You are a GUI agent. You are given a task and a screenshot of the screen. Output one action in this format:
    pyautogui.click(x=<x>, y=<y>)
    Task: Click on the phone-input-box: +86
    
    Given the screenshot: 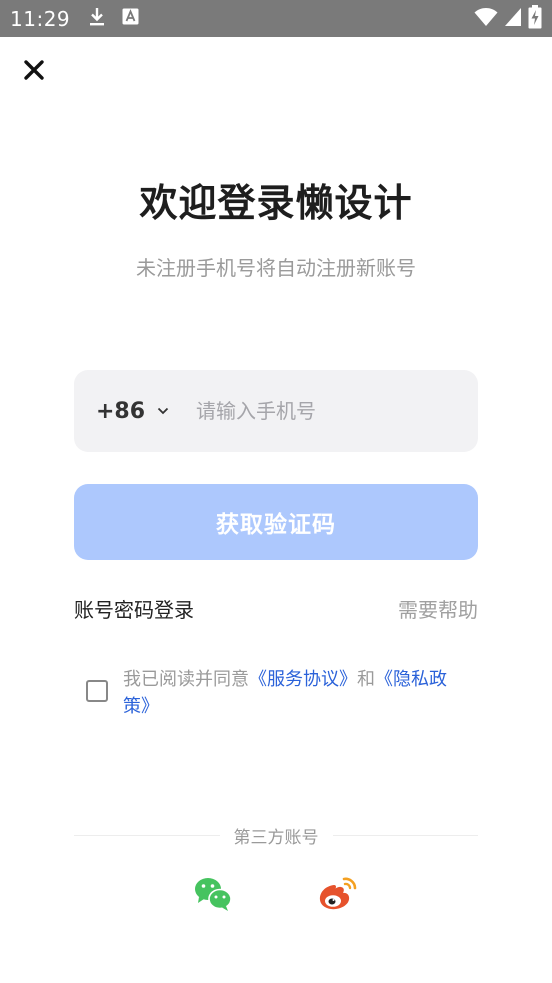 What is the action you would take?
    pyautogui.click(x=276, y=411)
    